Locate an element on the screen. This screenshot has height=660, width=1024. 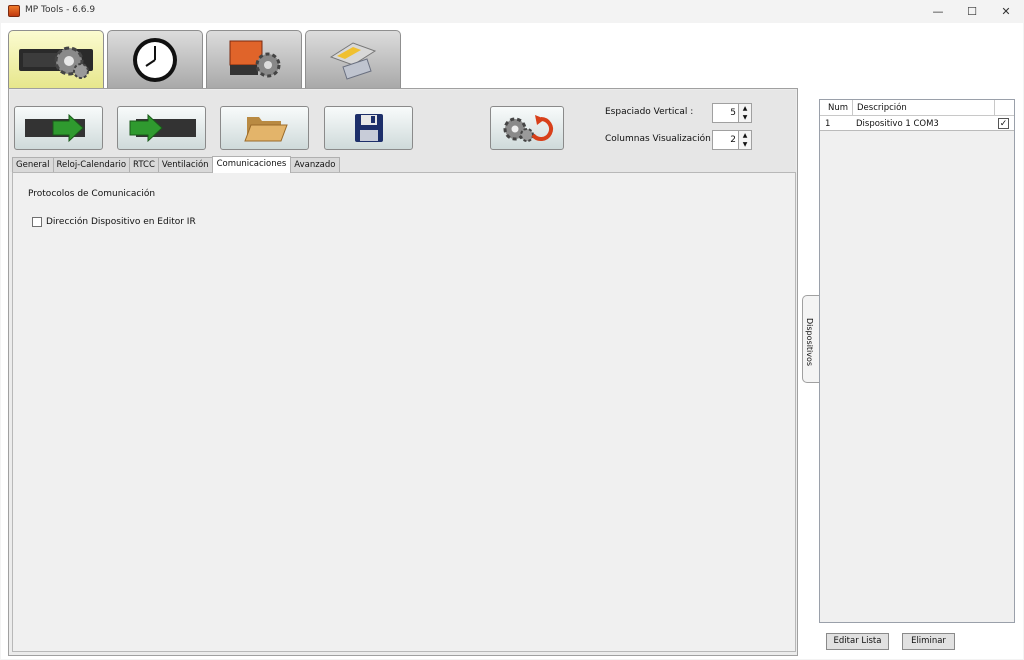
display-columns-spinner: 2 ▲ ▼ is located at coordinates (732, 140).